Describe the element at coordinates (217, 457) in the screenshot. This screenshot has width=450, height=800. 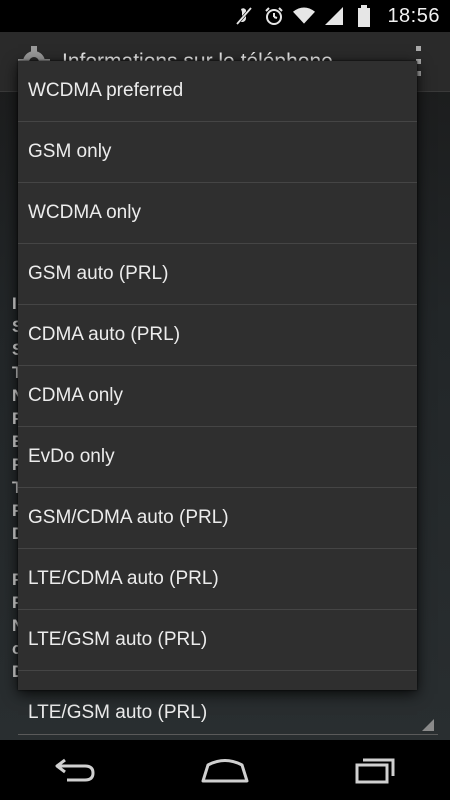
I see `network-mode-option: EvDo only` at that location.